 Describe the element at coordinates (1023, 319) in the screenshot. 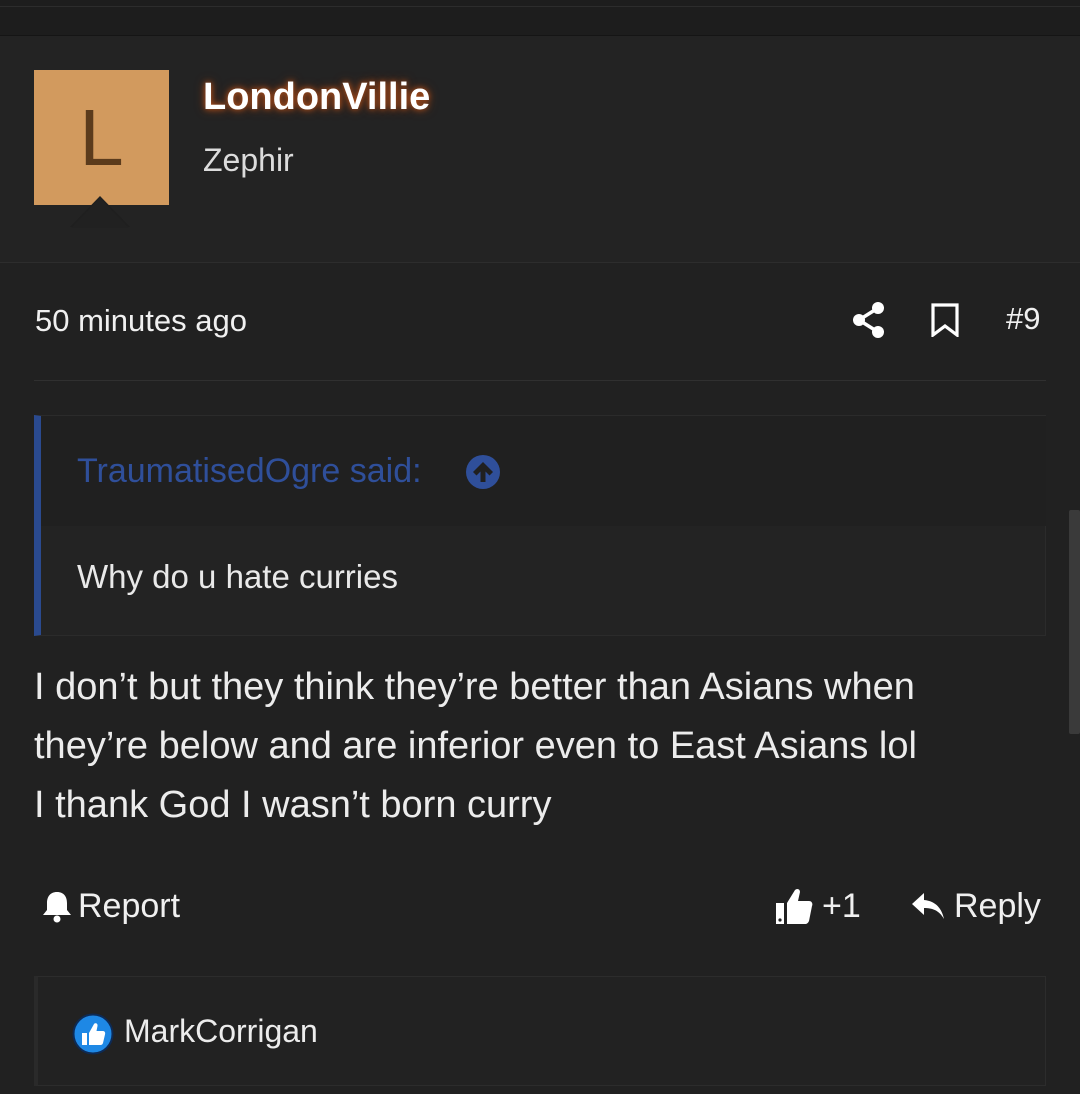

I see `post-number-link: #9` at that location.